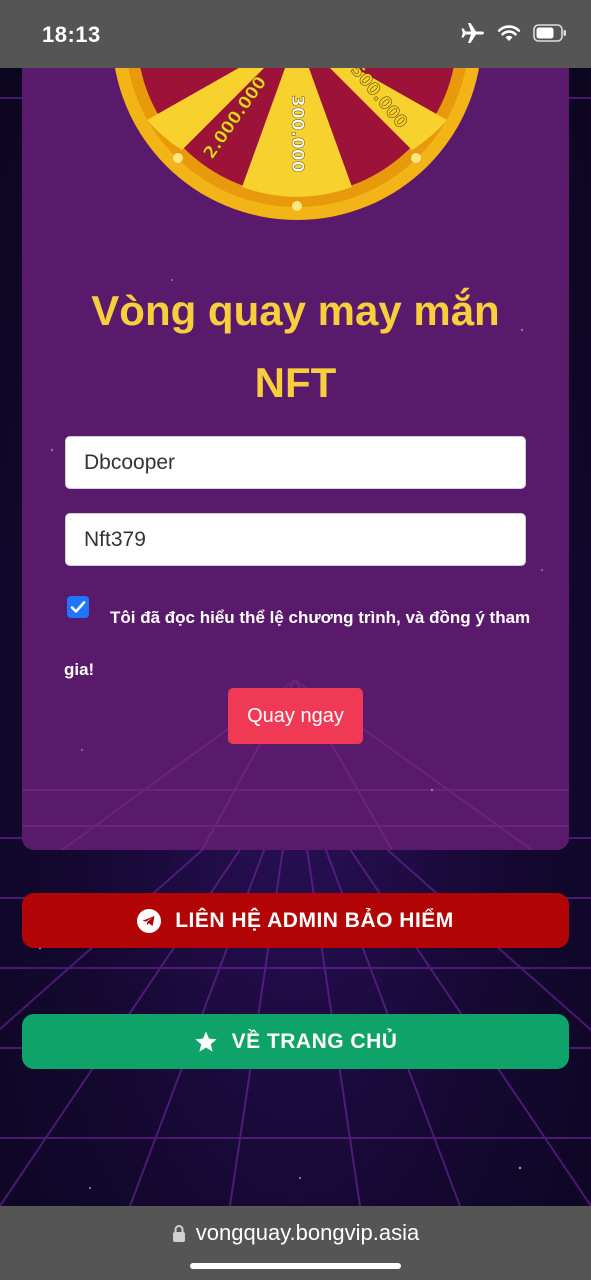  I want to click on browser-url-bar: vongquay.bongvip.asia, so click(295, 1243).